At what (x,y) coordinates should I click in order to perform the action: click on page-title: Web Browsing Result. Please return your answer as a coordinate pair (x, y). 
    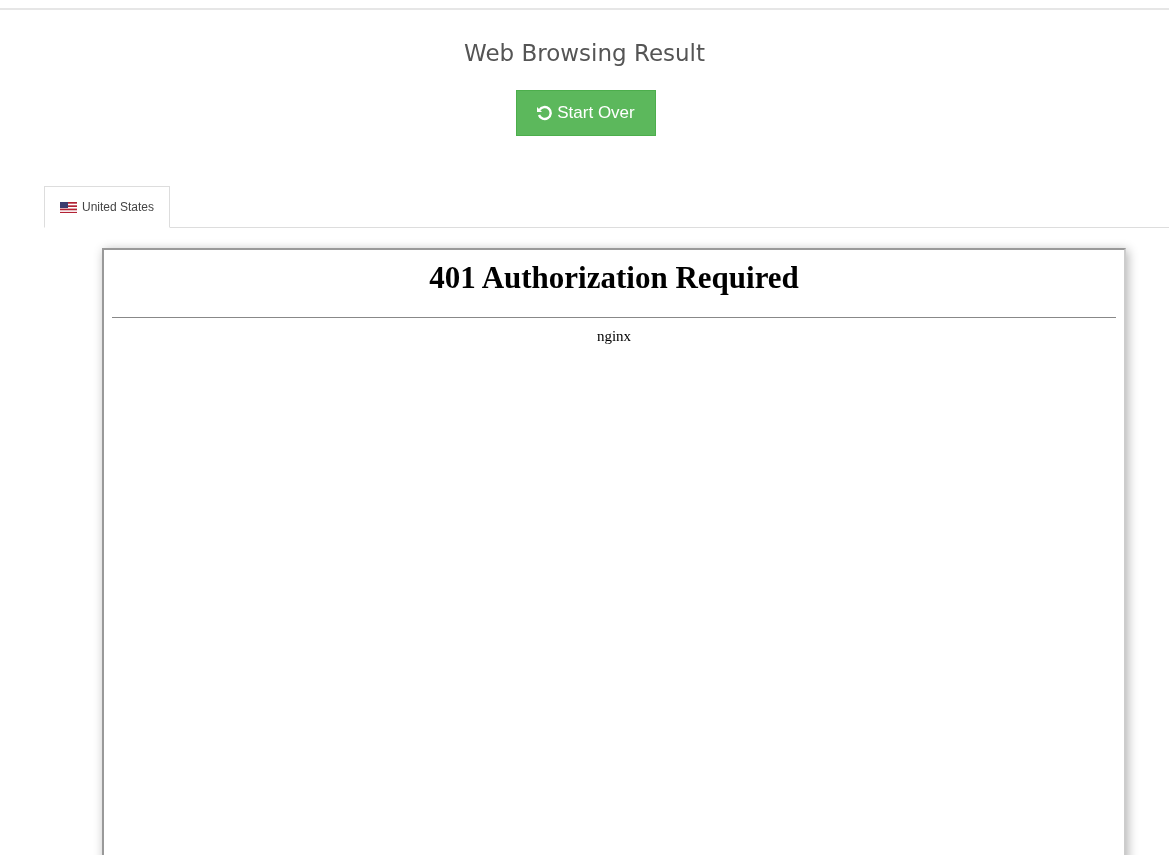
    Looking at the image, I should click on (584, 53).